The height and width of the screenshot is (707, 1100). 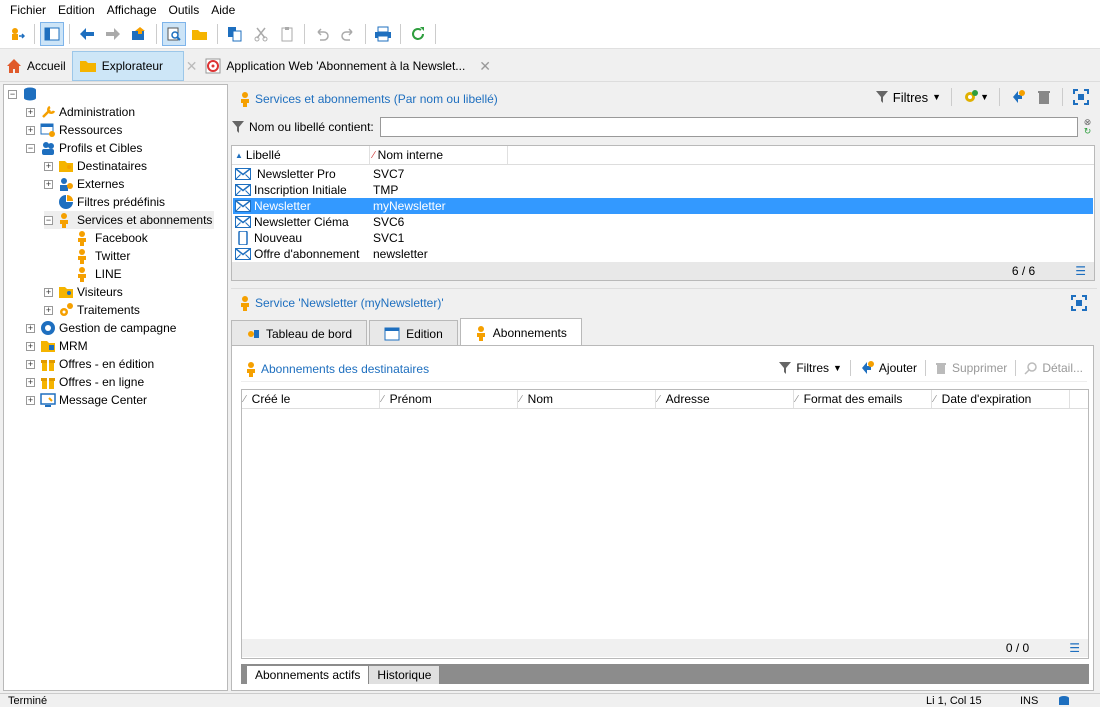 I want to click on actions-button: ▼, so click(x=975, y=97).